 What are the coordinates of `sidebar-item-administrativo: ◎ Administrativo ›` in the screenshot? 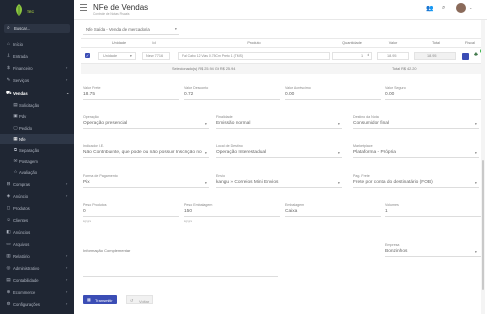 It's located at (37, 268).